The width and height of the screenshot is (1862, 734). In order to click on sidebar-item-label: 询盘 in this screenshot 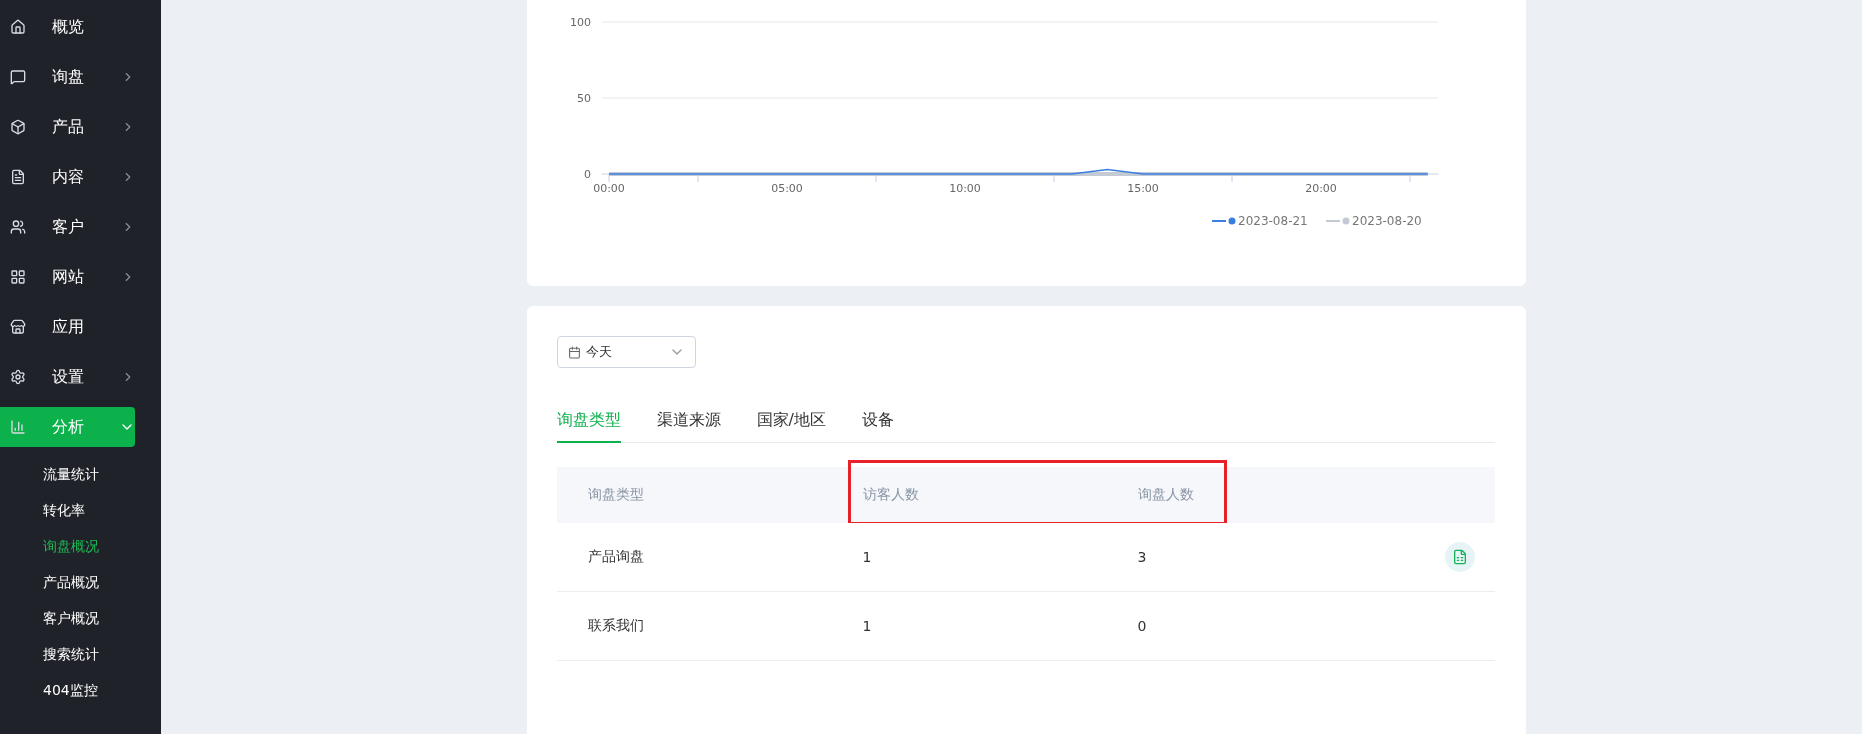, I will do `click(68, 77)`.